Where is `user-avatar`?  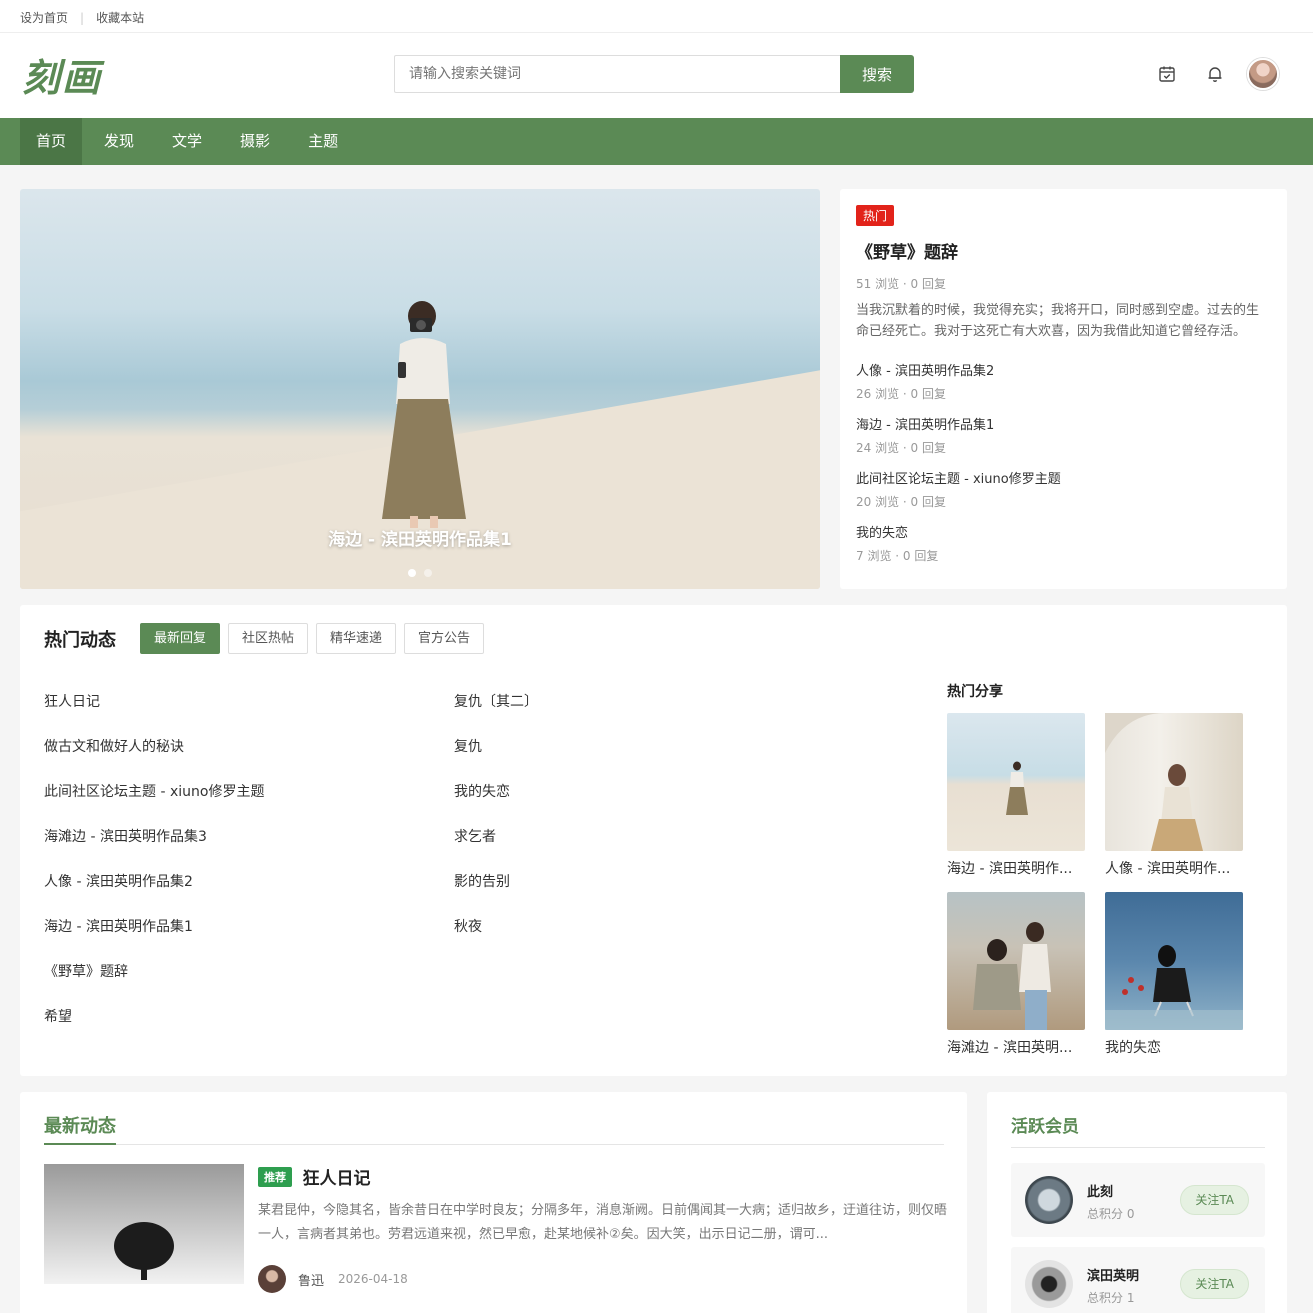
user-avatar is located at coordinates (1263, 74).